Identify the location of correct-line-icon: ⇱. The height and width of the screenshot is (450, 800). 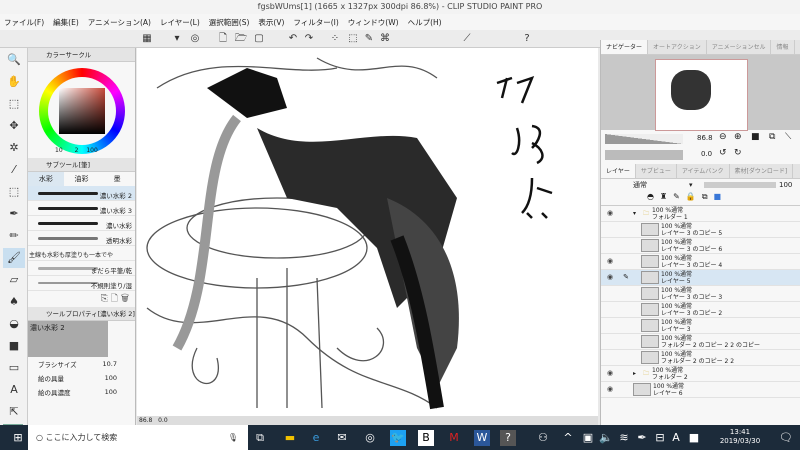
(14, 412).